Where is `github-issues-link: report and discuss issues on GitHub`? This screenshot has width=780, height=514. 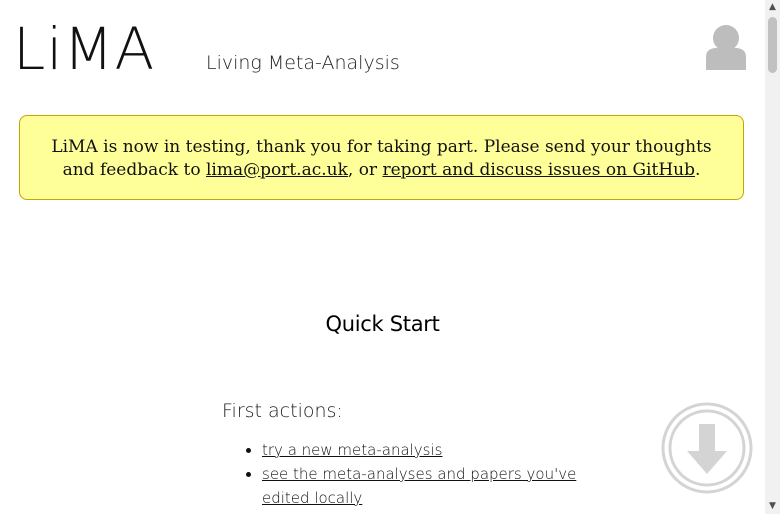
github-issues-link: report and discuss issues on GitHub is located at coordinates (538, 170).